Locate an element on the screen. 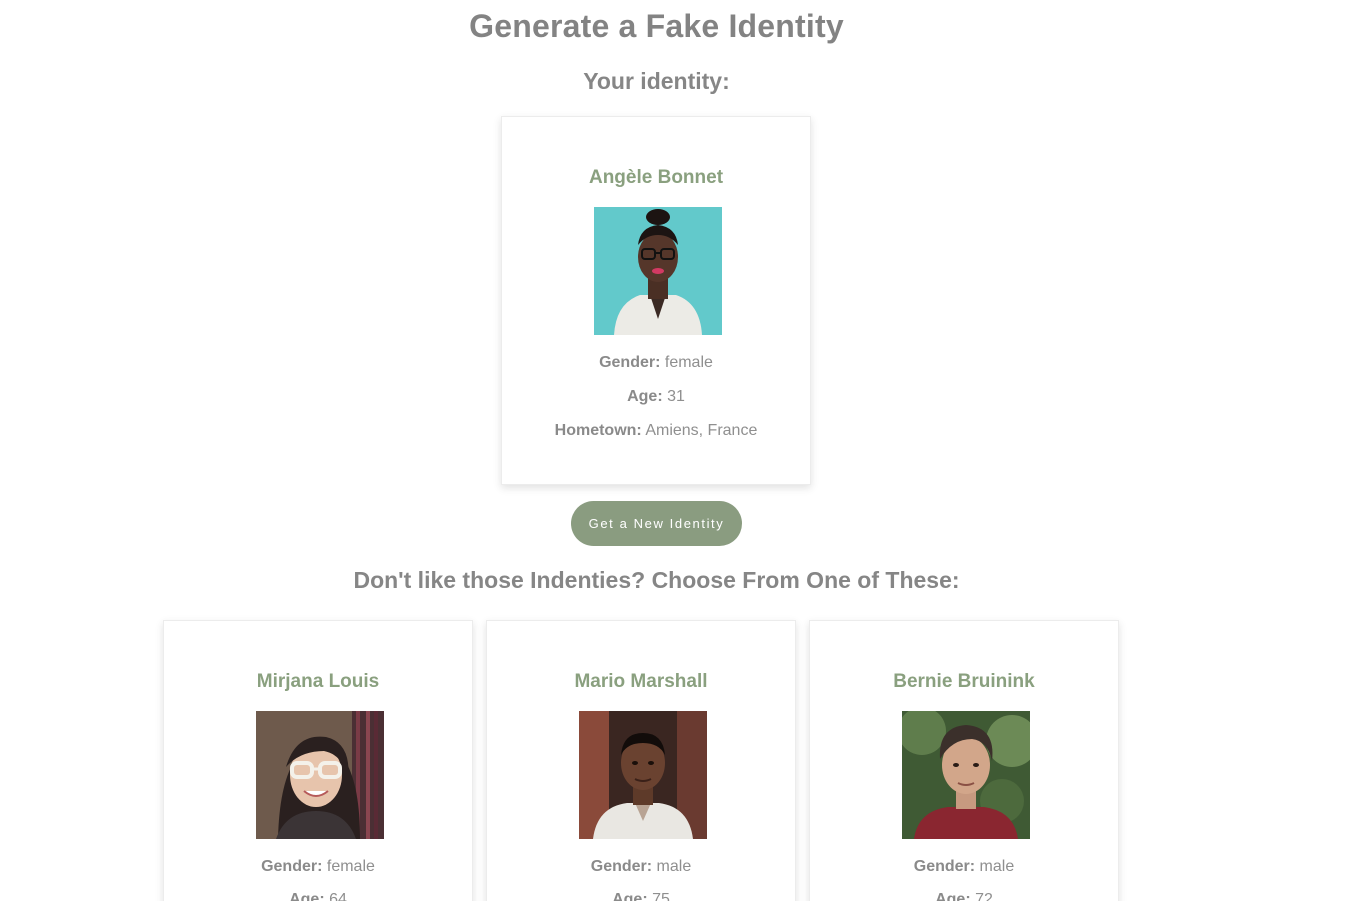  identity-subtitle: Your identity: is located at coordinates (656, 81).